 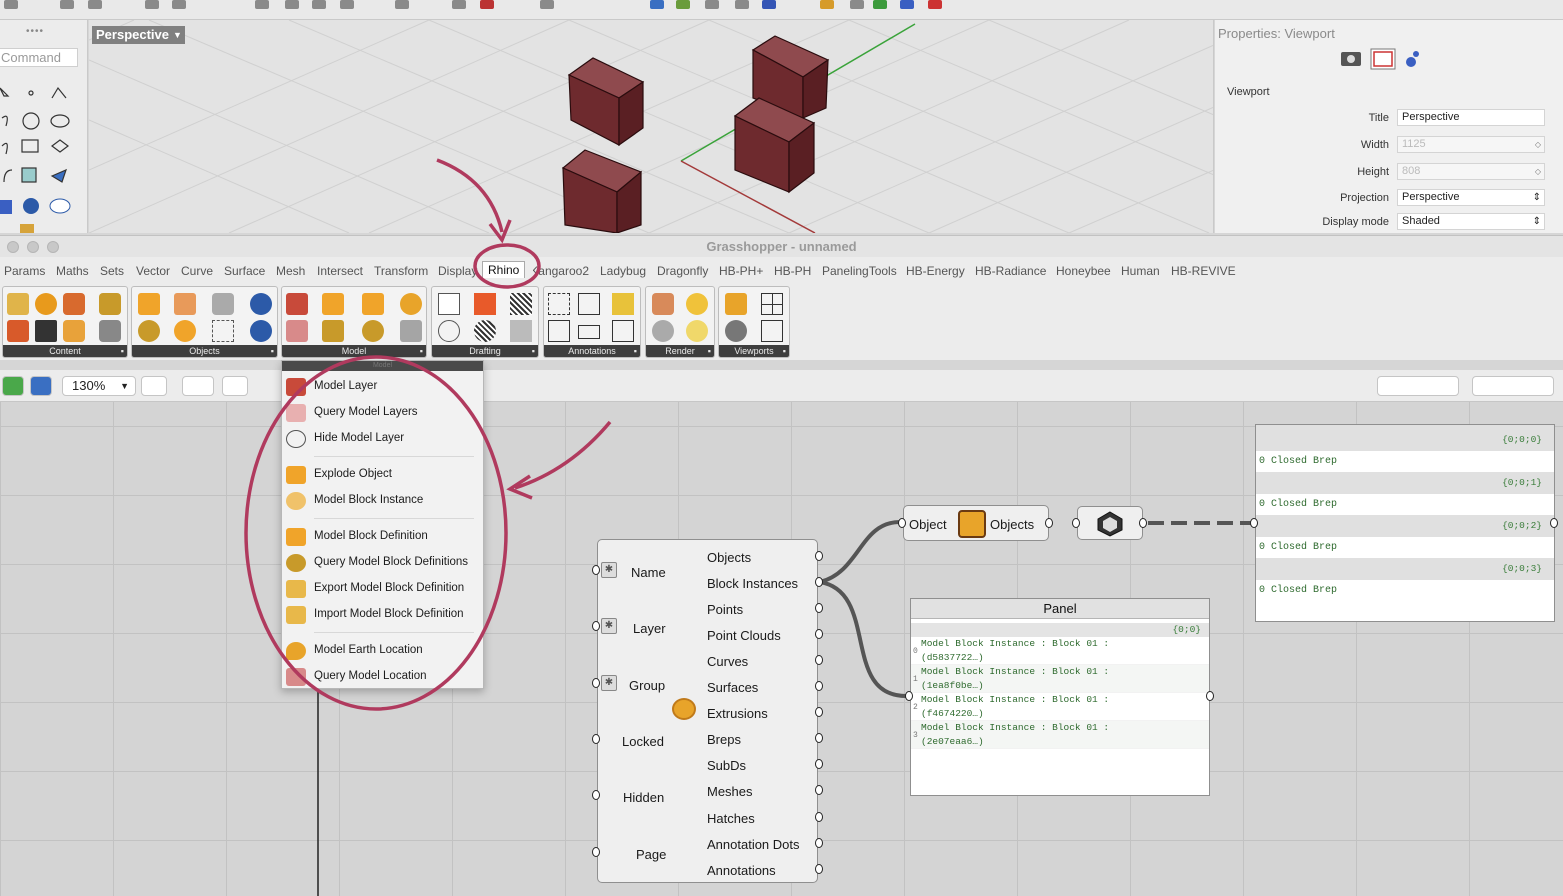 I want to click on menu-item-query-model-location: Query Model Location, so click(x=382, y=677).